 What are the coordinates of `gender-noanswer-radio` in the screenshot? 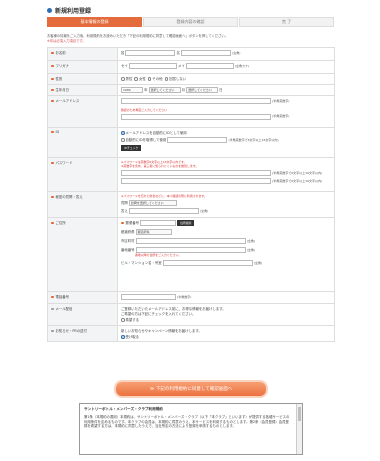 It's located at (166, 79).